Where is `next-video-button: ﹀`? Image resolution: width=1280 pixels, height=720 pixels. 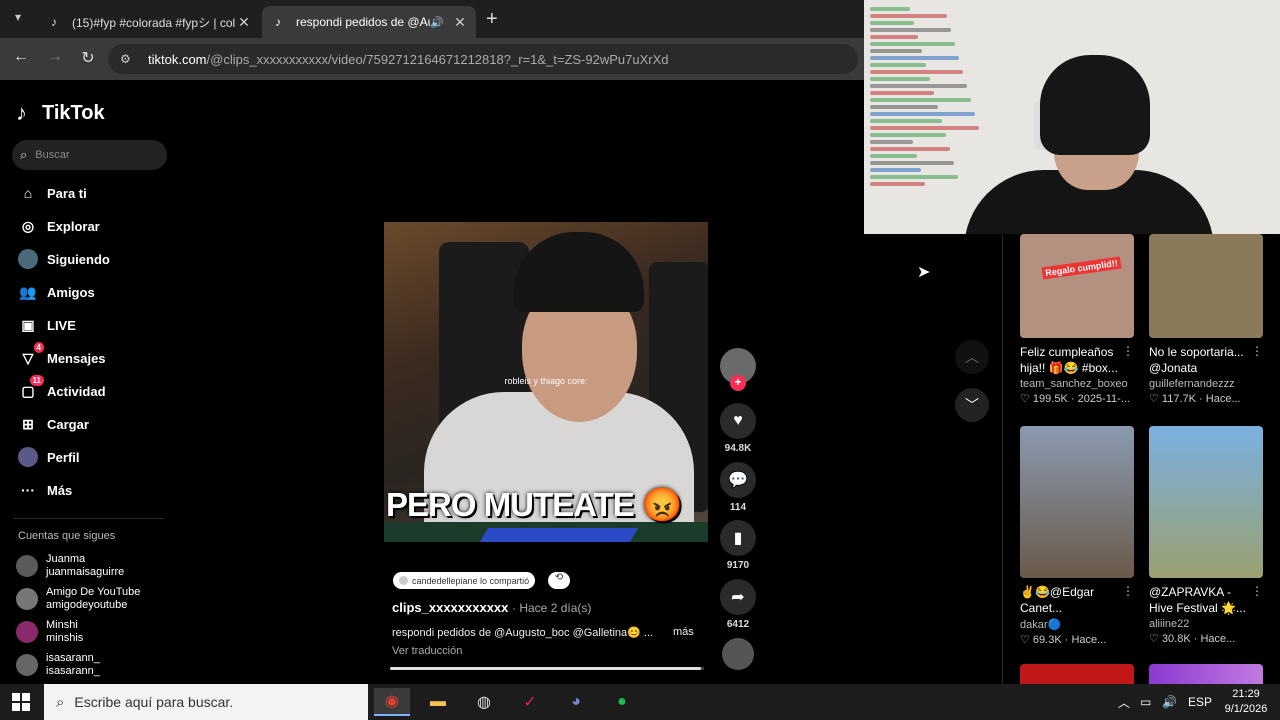 next-video-button: ﹀ is located at coordinates (972, 405).